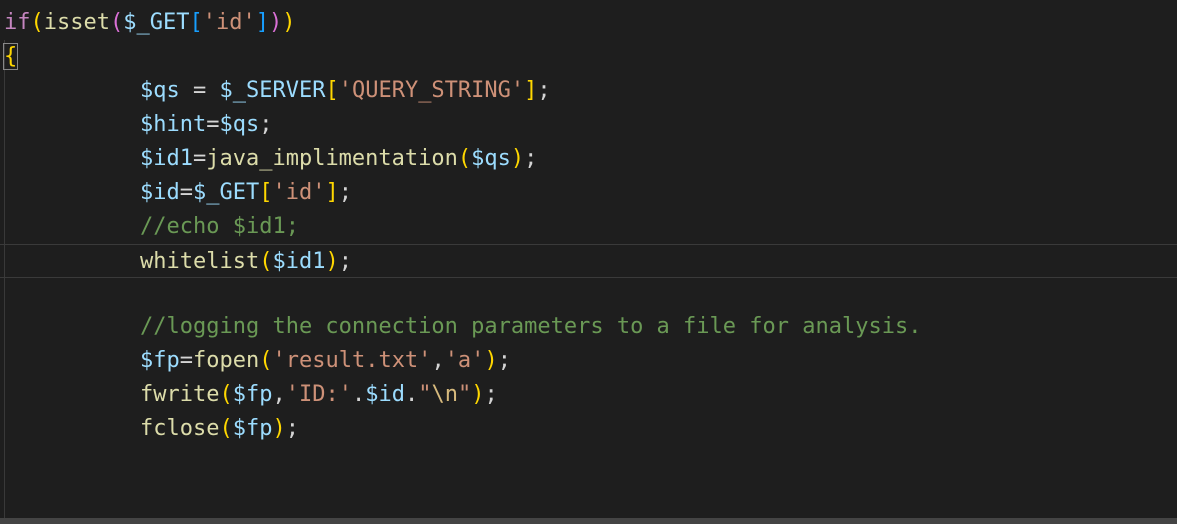 The image size is (1177, 524). Describe the element at coordinates (318, 394) in the screenshot. I see `code-token-string: 'ID:'` at that location.